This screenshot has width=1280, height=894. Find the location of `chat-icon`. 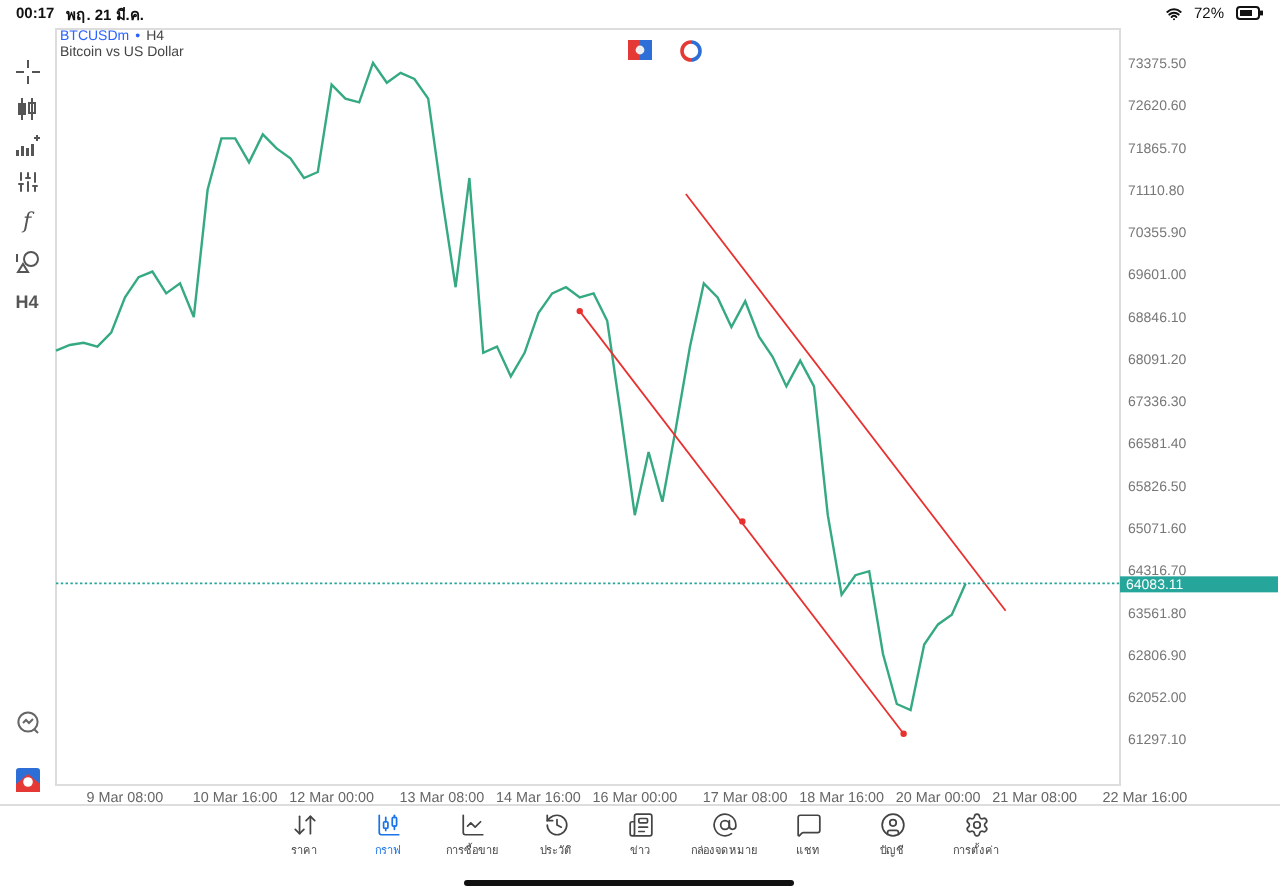

chat-icon is located at coordinates (808, 825).